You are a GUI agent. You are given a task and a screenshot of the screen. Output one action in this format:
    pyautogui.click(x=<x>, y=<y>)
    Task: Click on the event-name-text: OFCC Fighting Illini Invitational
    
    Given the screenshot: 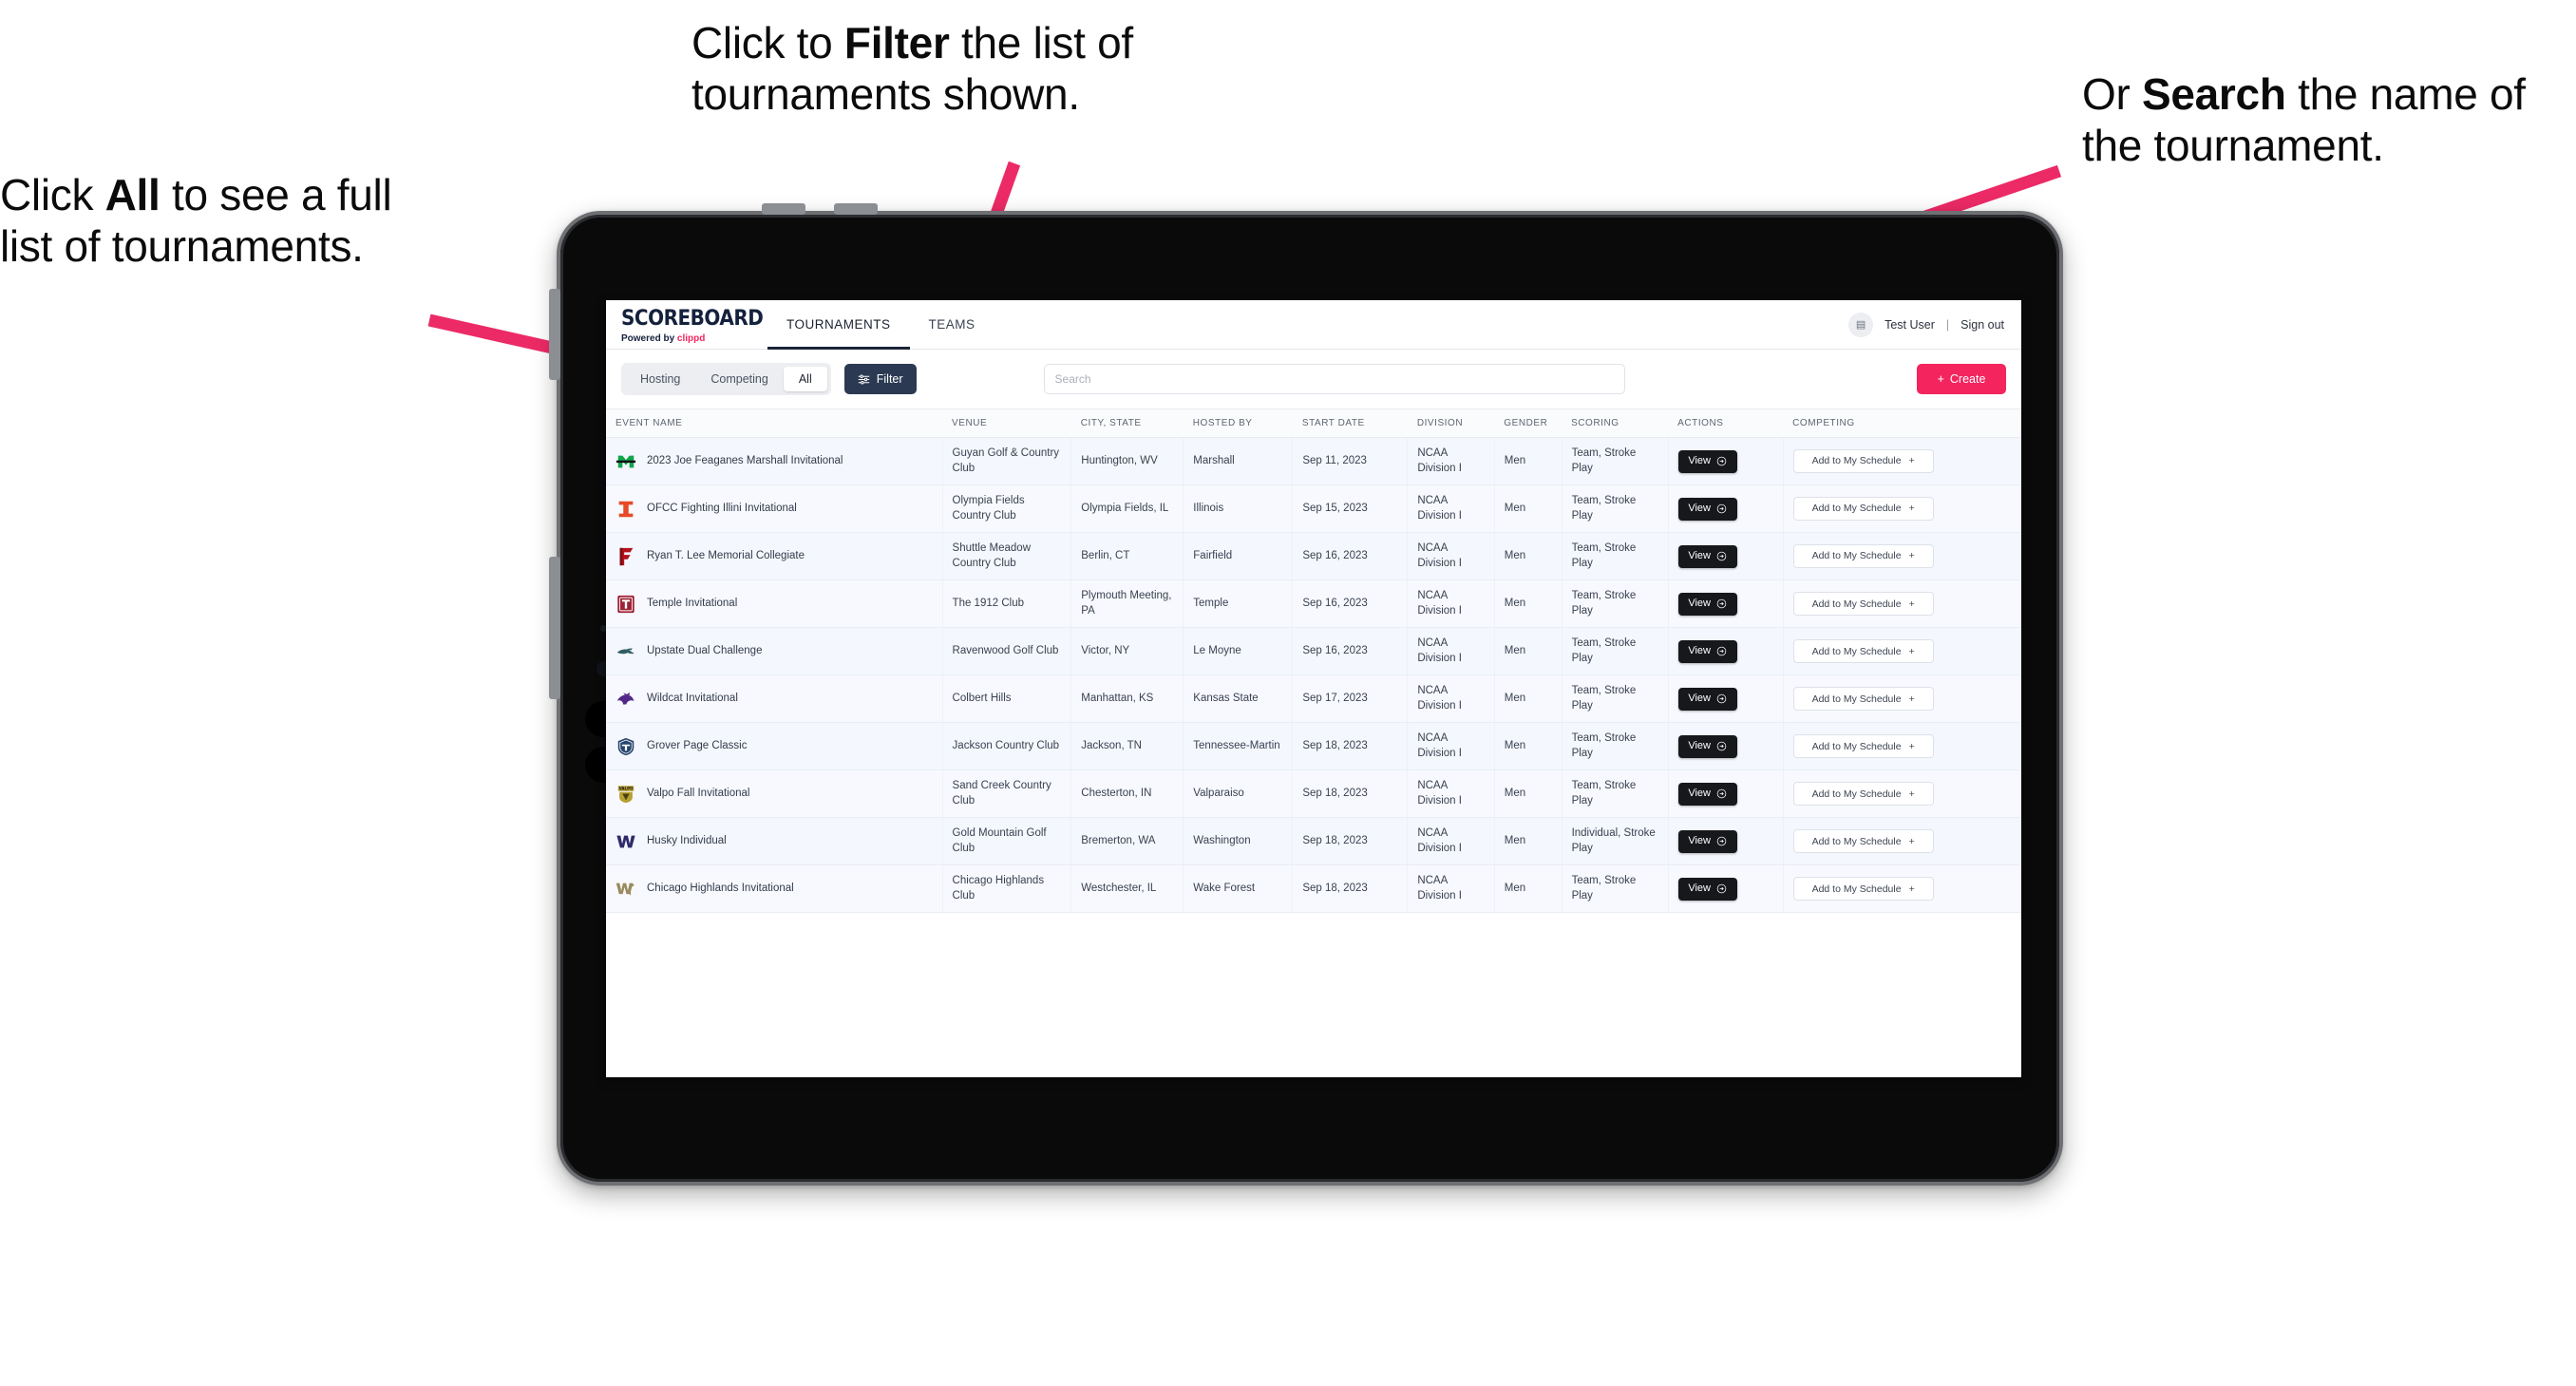 What is the action you would take?
    pyautogui.click(x=722, y=508)
    